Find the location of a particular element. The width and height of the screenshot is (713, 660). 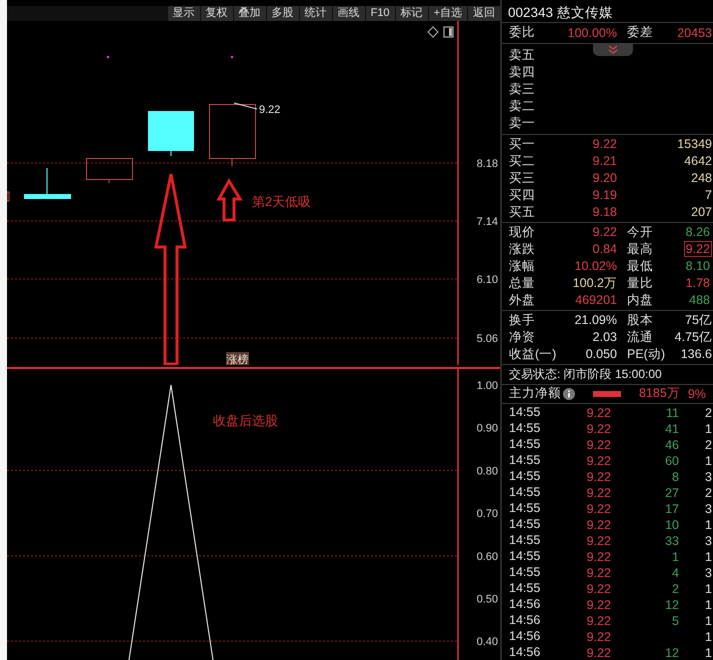

ask-label: 卖二 is located at coordinates (522, 106).